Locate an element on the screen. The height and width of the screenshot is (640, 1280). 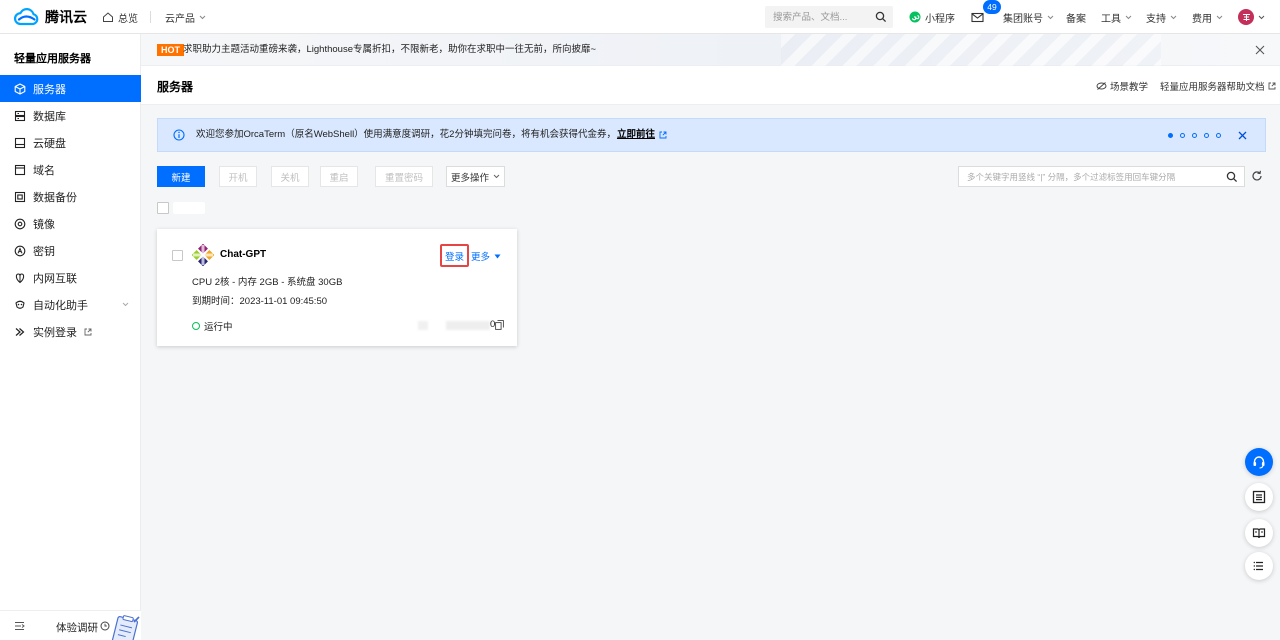
database-icon is located at coordinates (20, 116).